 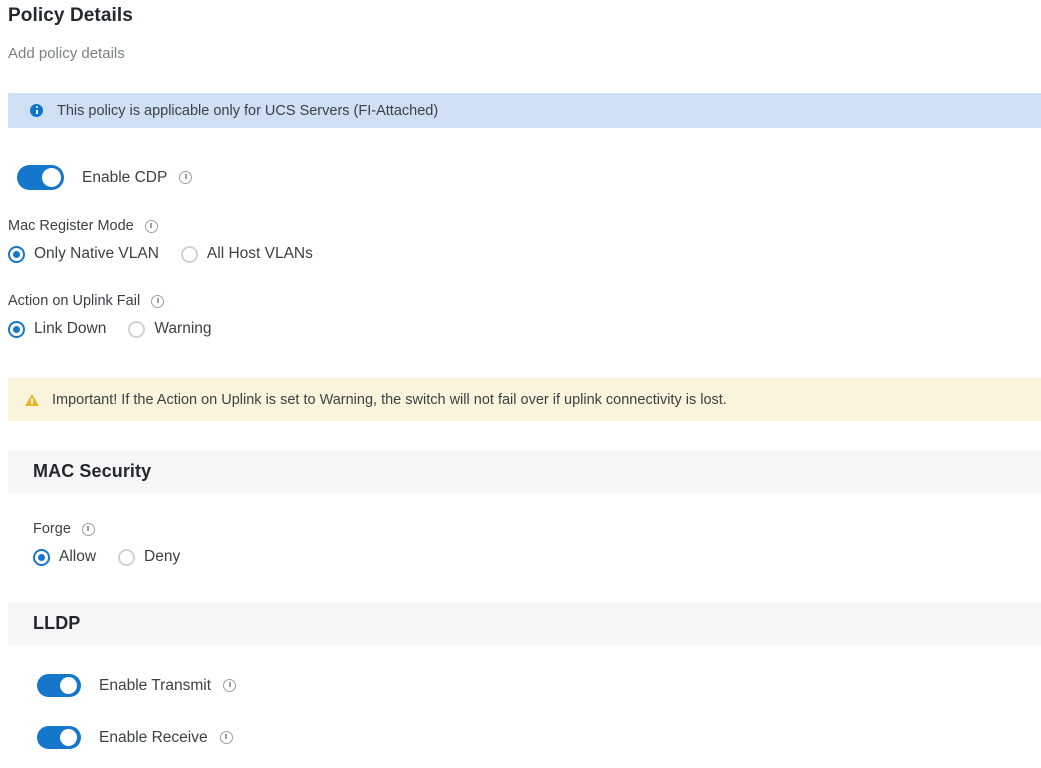 What do you see at coordinates (106, 557) in the screenshot?
I see `forge-options: Allow Deny` at bounding box center [106, 557].